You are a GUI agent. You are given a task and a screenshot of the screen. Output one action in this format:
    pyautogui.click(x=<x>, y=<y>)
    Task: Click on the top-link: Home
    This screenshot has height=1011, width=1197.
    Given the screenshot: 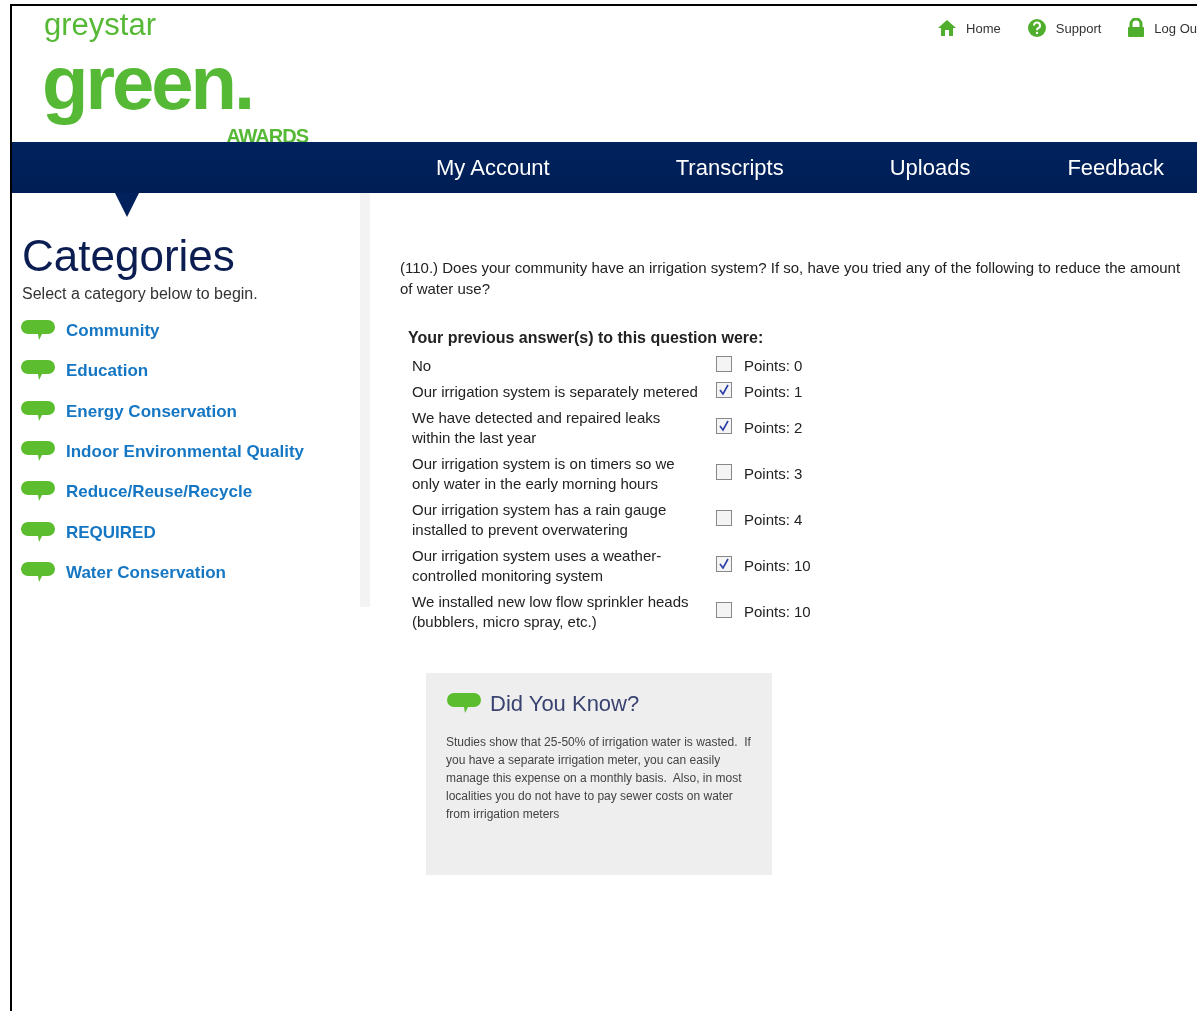 What is the action you would take?
    pyautogui.click(x=969, y=28)
    